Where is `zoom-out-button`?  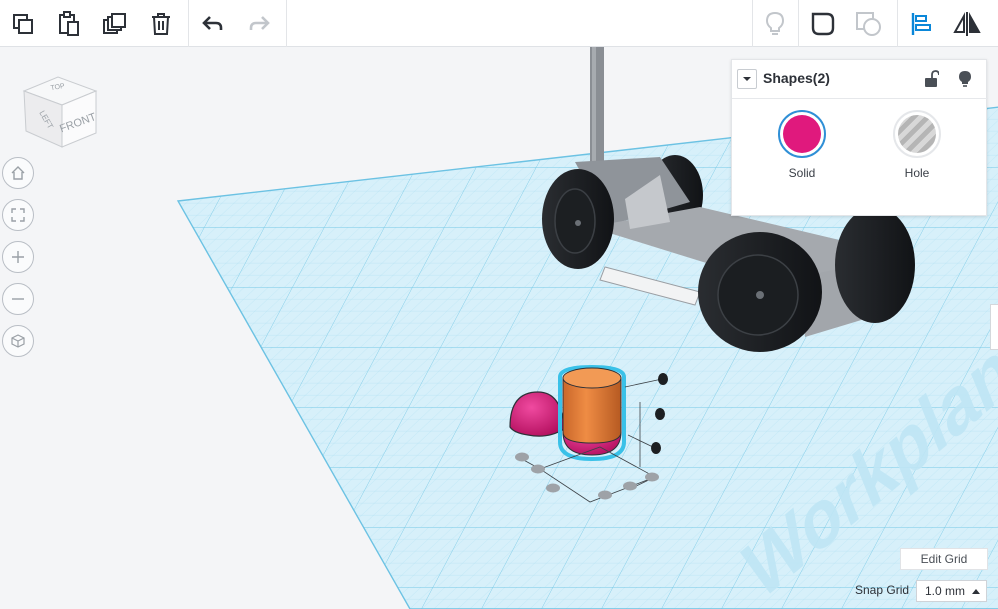 zoom-out-button is located at coordinates (18, 299).